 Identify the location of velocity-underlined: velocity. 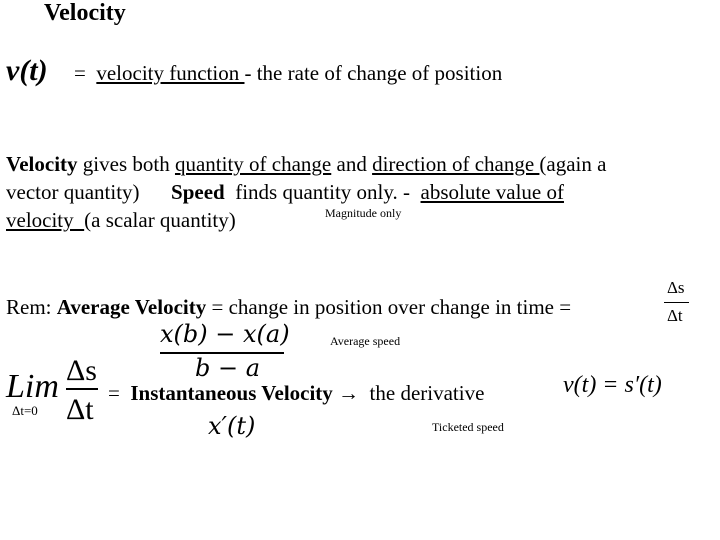
(45, 220).